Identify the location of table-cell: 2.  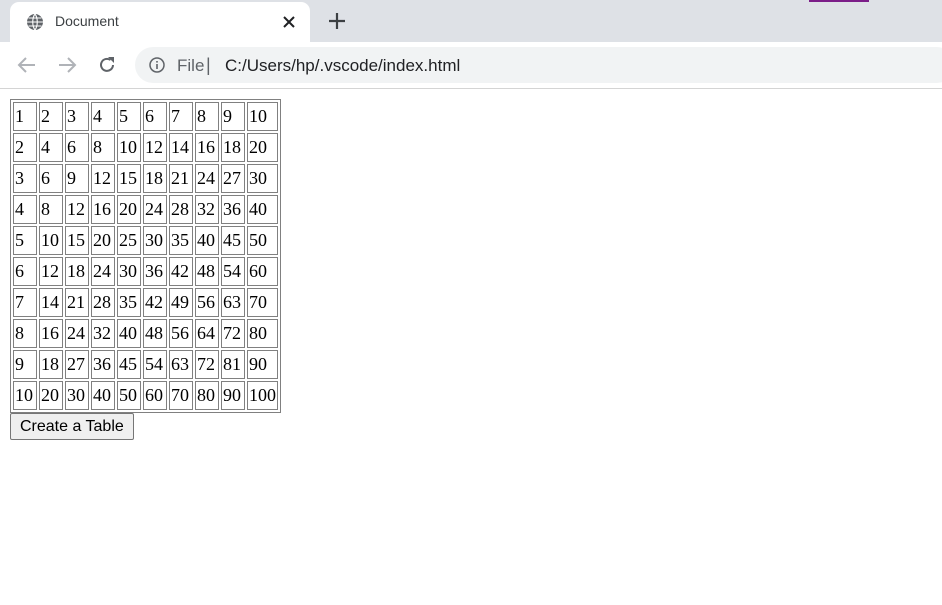
(51, 116).